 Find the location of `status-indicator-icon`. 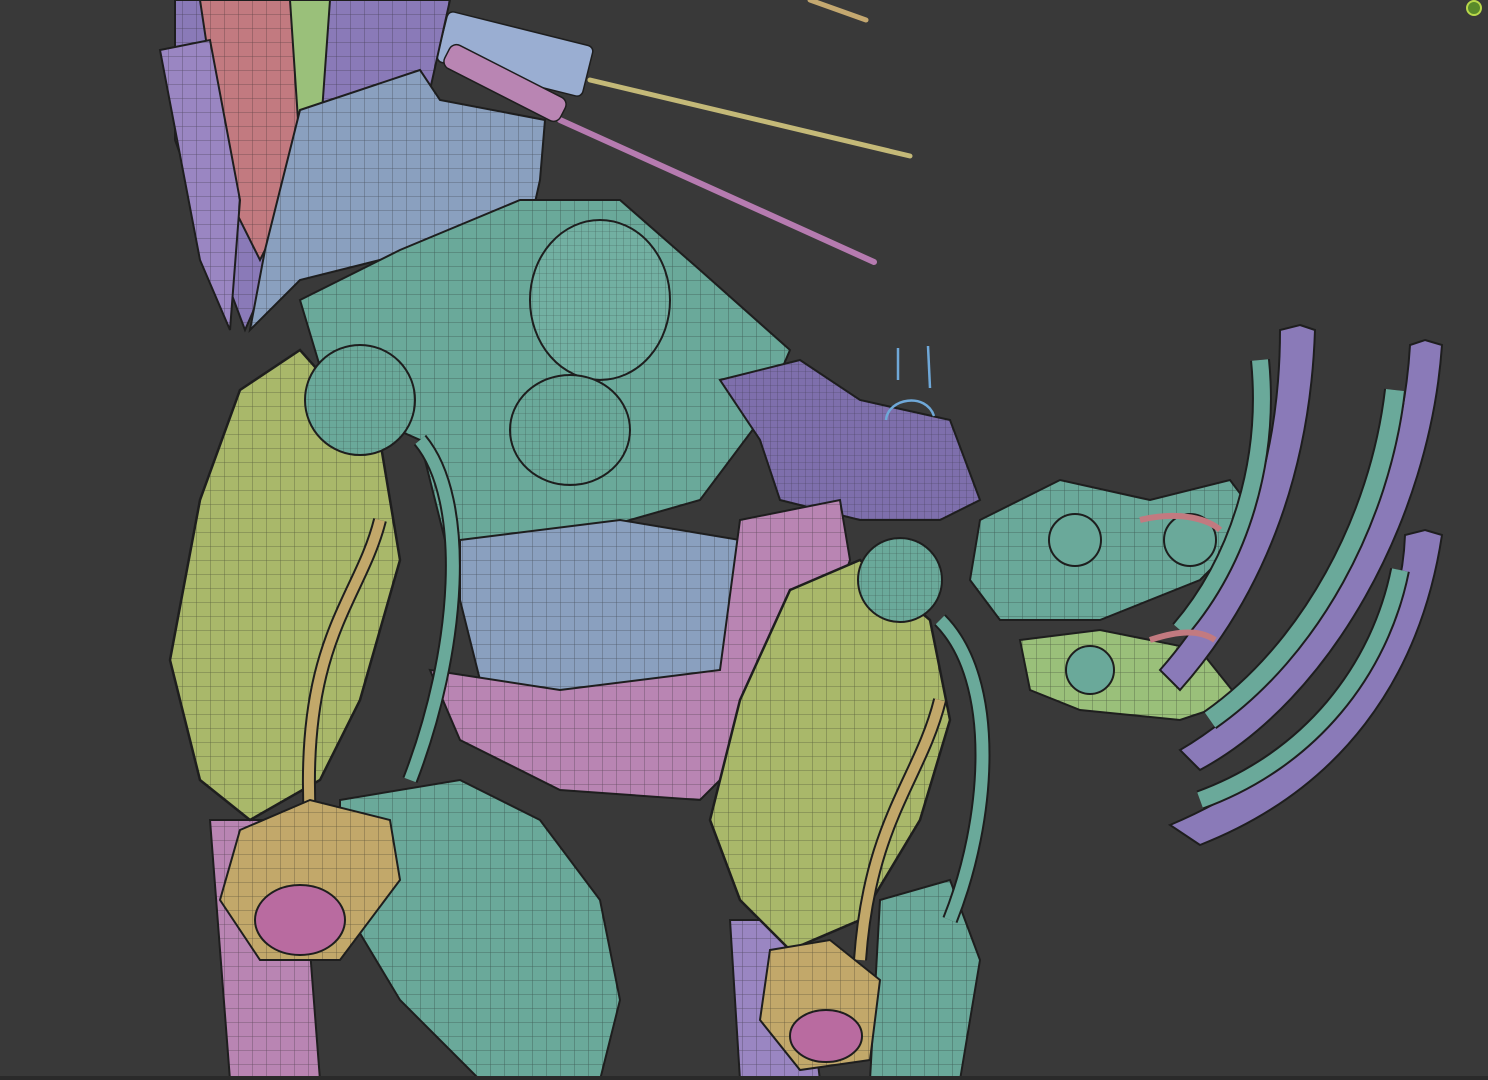

status-indicator-icon is located at coordinates (1474, 8).